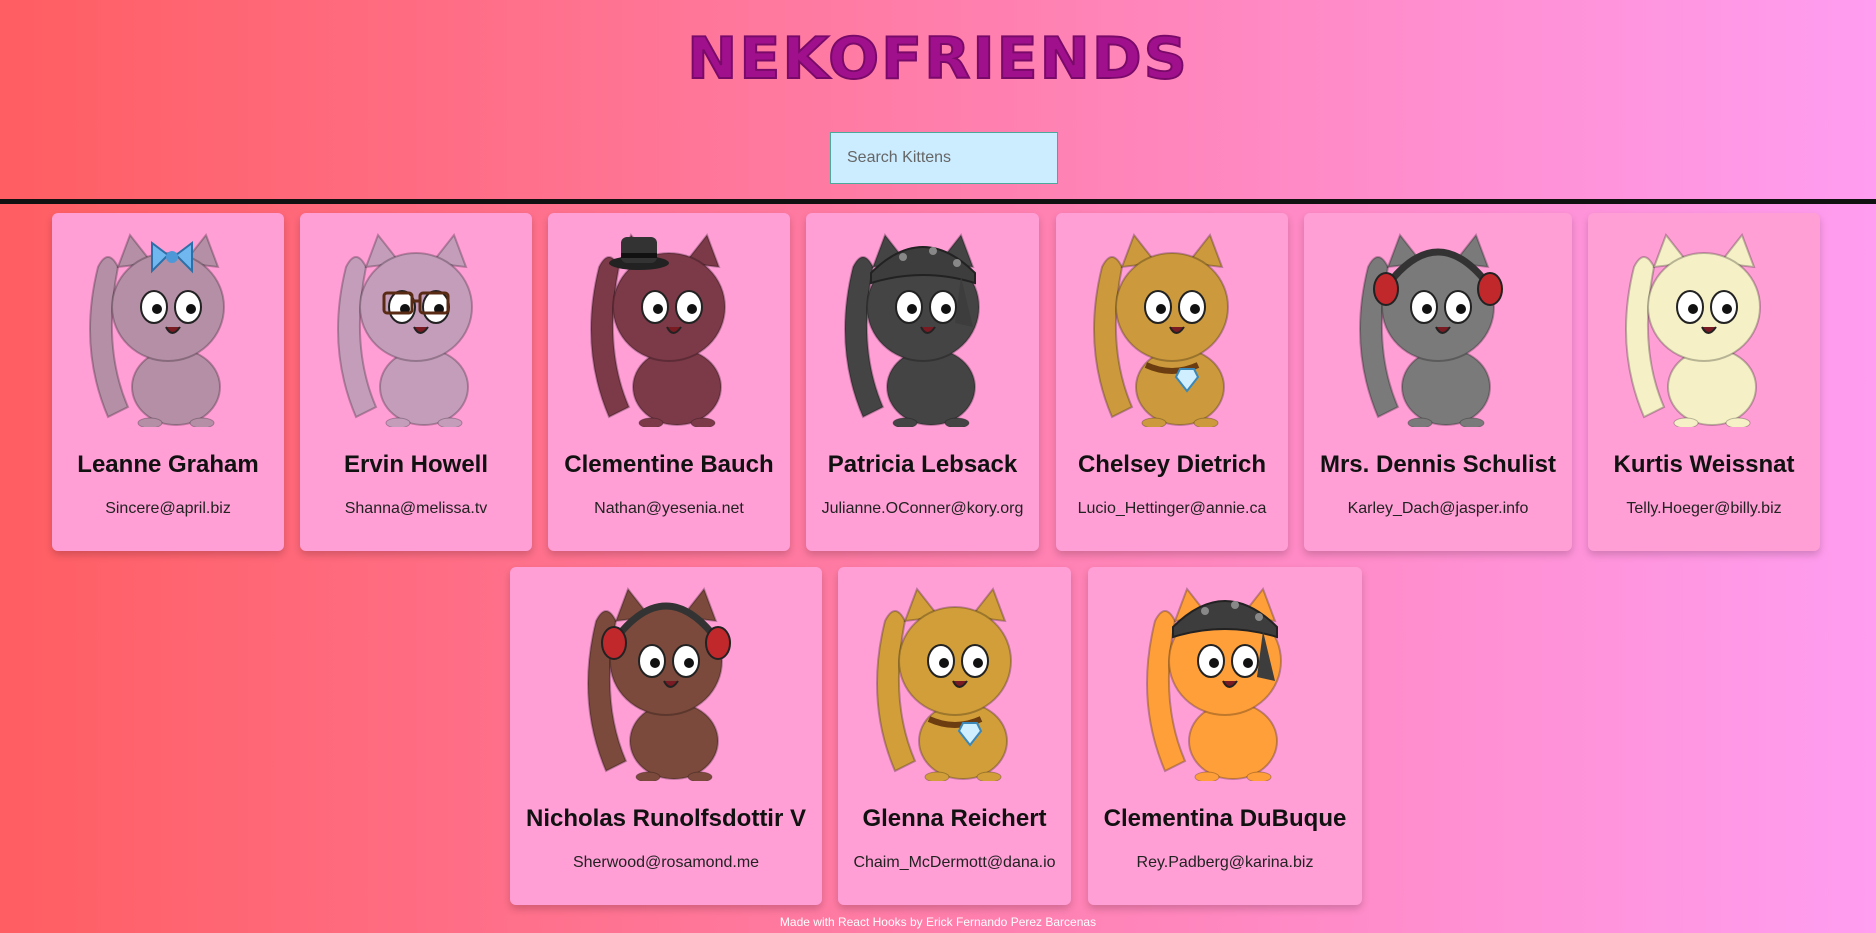 This screenshot has height=933, width=1876. Describe the element at coordinates (665, 818) in the screenshot. I see `kitten-name: Nicholas Runolfsdottir V` at that location.